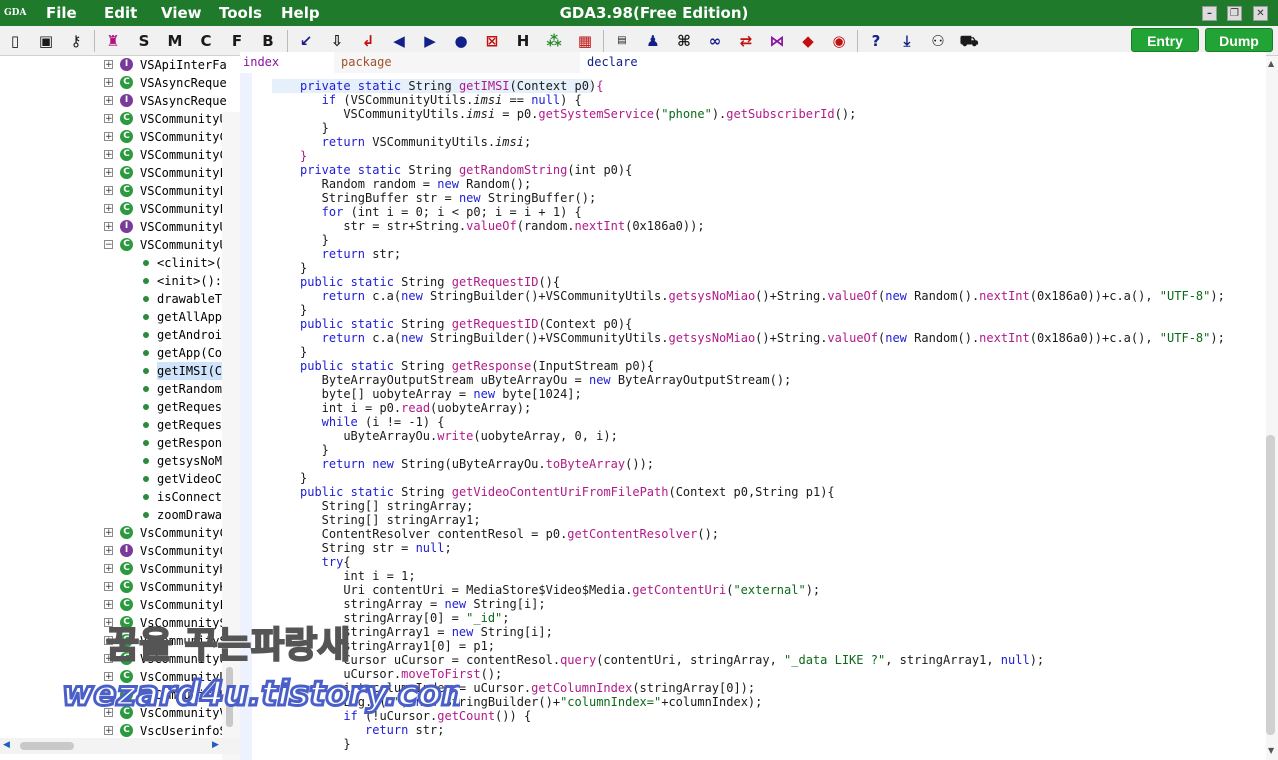  What do you see at coordinates (907, 41) in the screenshot?
I see `download-arrow-icon: ⤓` at bounding box center [907, 41].